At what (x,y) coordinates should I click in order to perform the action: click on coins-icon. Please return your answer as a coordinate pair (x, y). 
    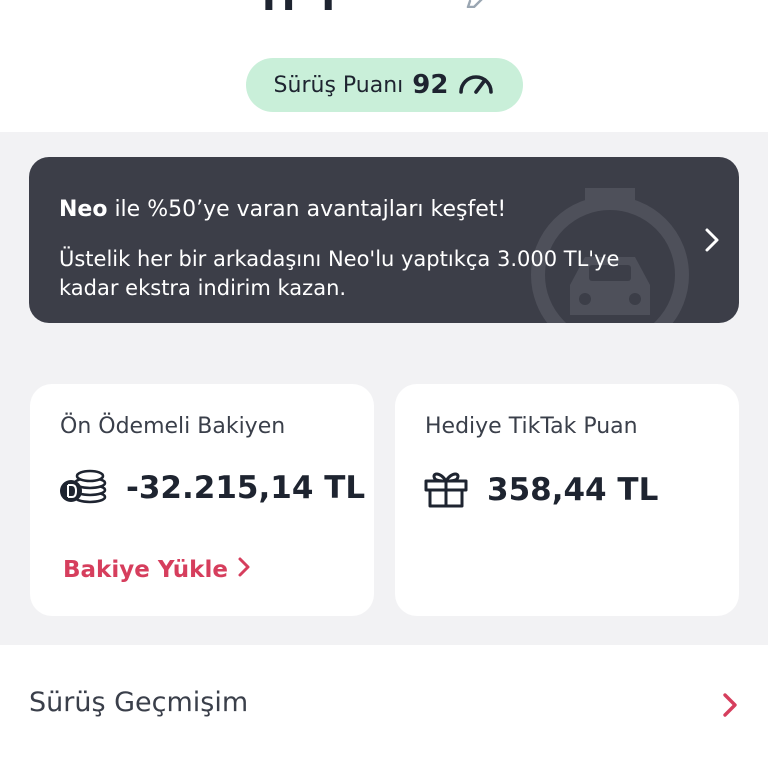
    Looking at the image, I should click on (83, 488).